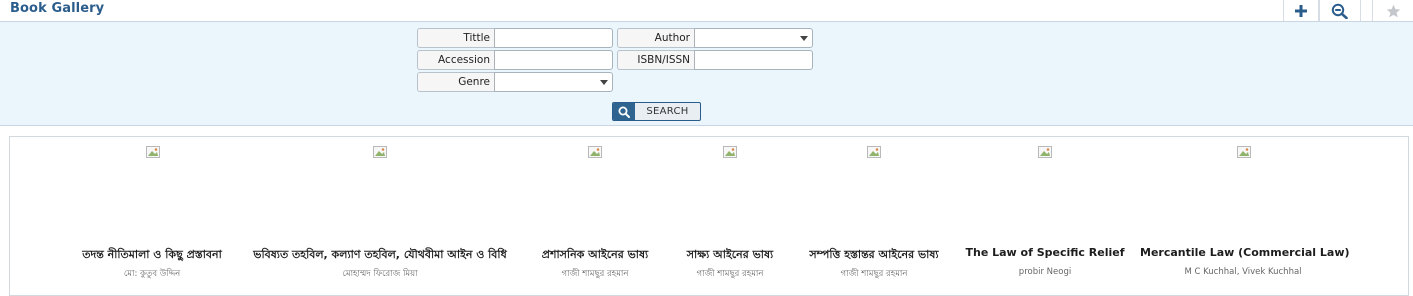 The image size is (1413, 296). What do you see at coordinates (380, 274) in the screenshot?
I see `book-author: মোহাম্মদ ফিরোজ মিয়া` at bounding box center [380, 274].